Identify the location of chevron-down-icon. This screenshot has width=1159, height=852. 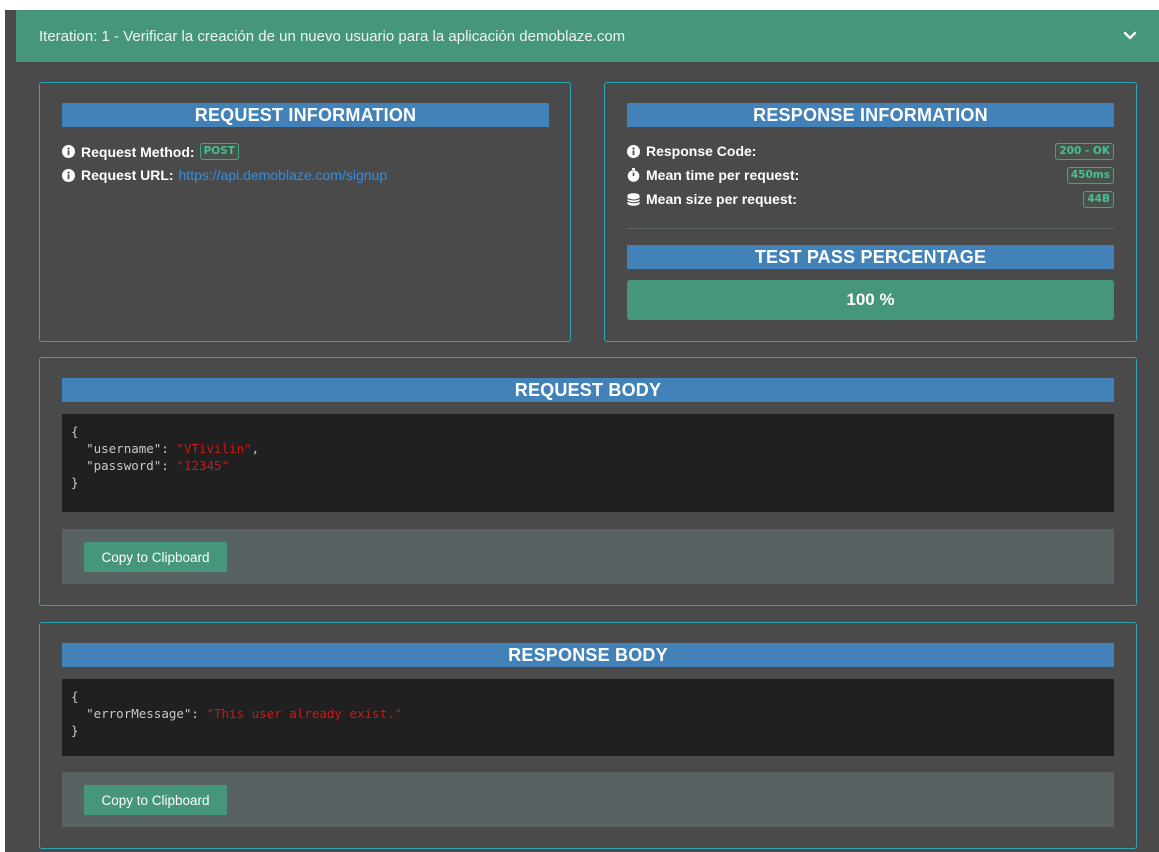
(1130, 36).